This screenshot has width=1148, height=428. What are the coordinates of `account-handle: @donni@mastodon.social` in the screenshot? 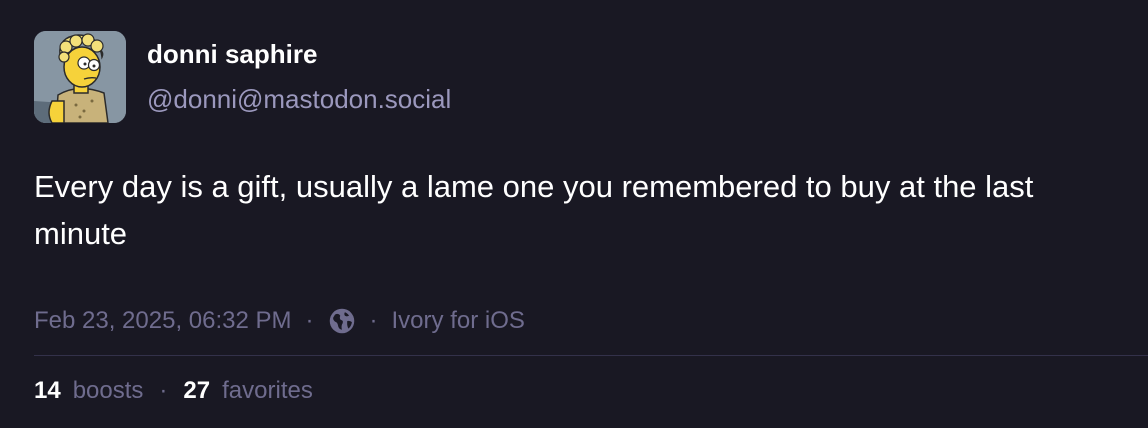 It's located at (299, 99).